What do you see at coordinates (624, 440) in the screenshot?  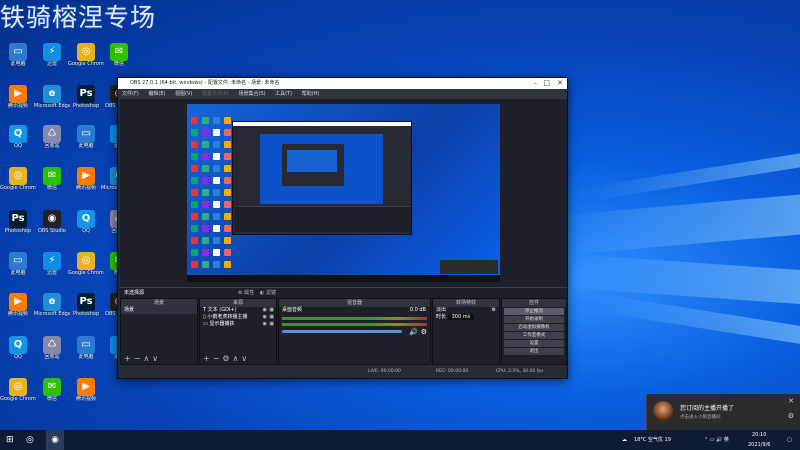 I see `weather-icon: ☁` at bounding box center [624, 440].